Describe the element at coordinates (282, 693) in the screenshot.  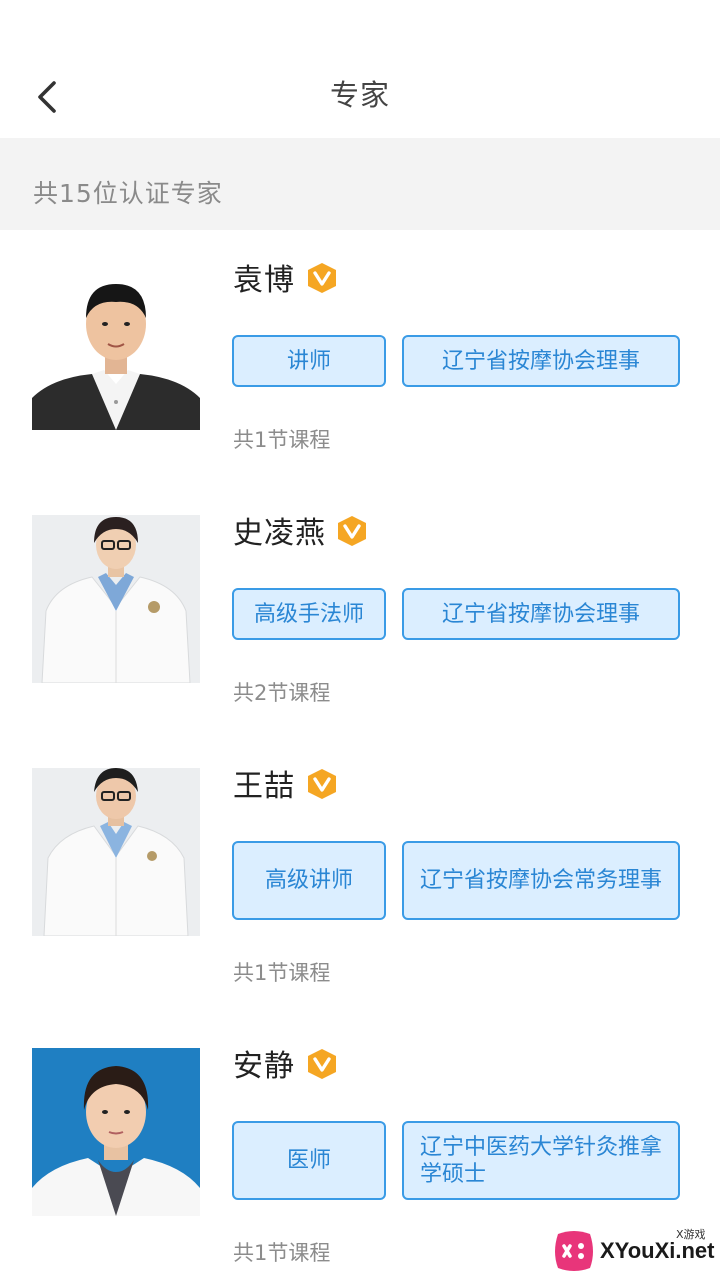
I see `course-count: 共2节课程` at that location.